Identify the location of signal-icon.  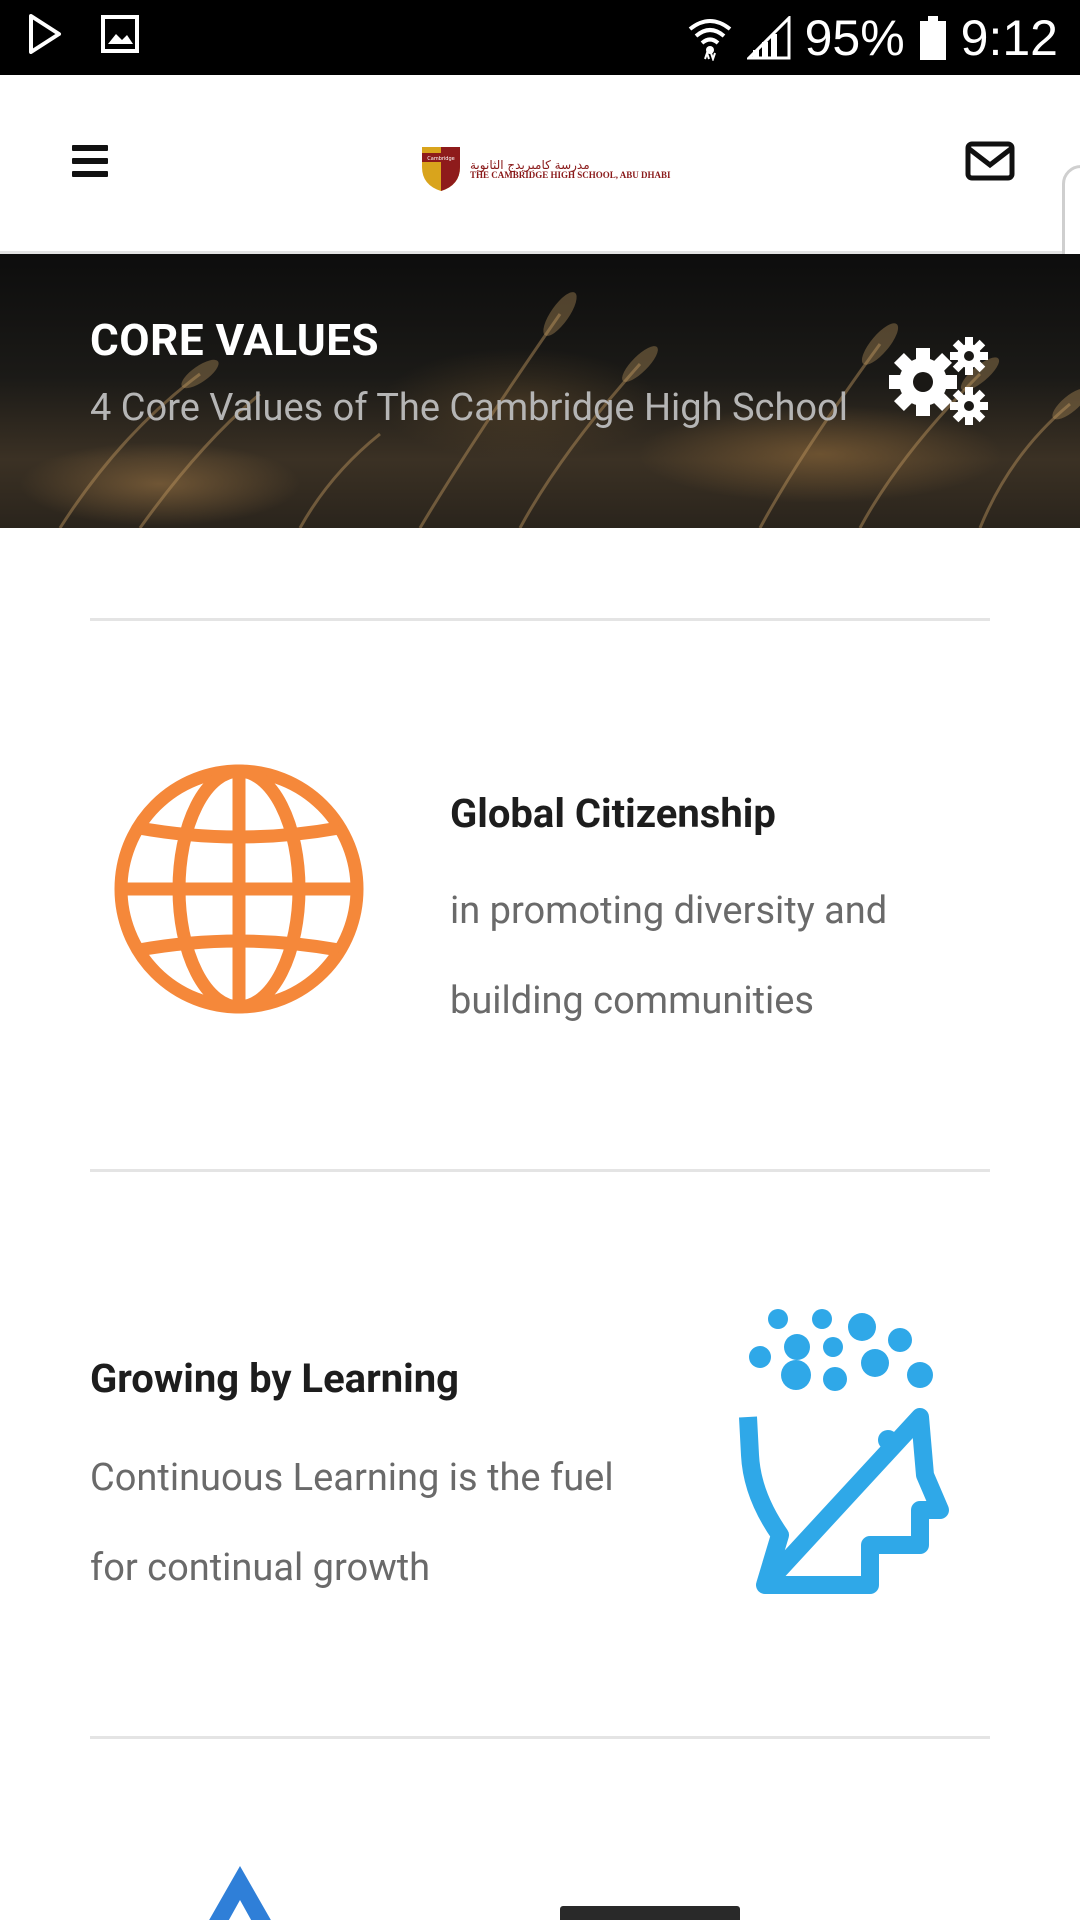
(768, 38).